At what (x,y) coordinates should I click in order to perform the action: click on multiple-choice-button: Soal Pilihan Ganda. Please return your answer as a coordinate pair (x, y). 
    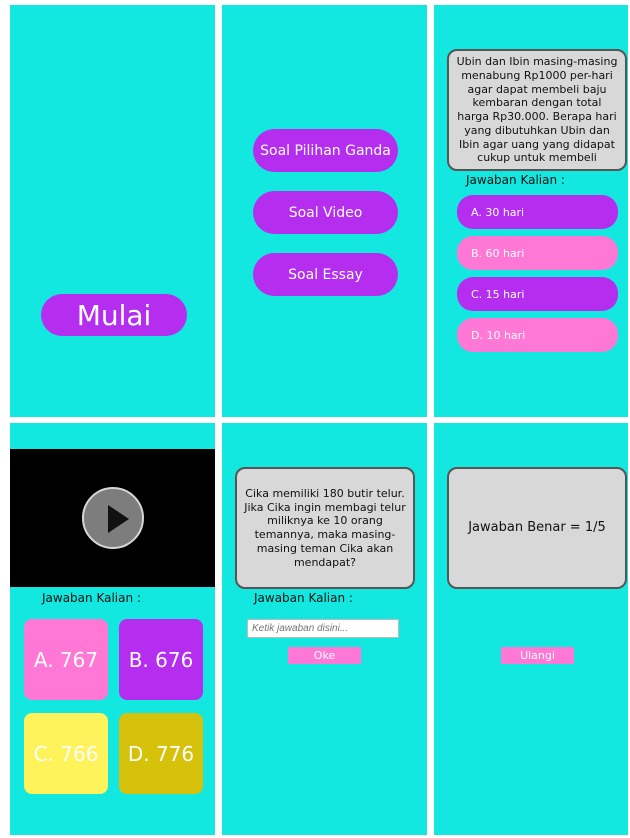
    Looking at the image, I should click on (325, 150).